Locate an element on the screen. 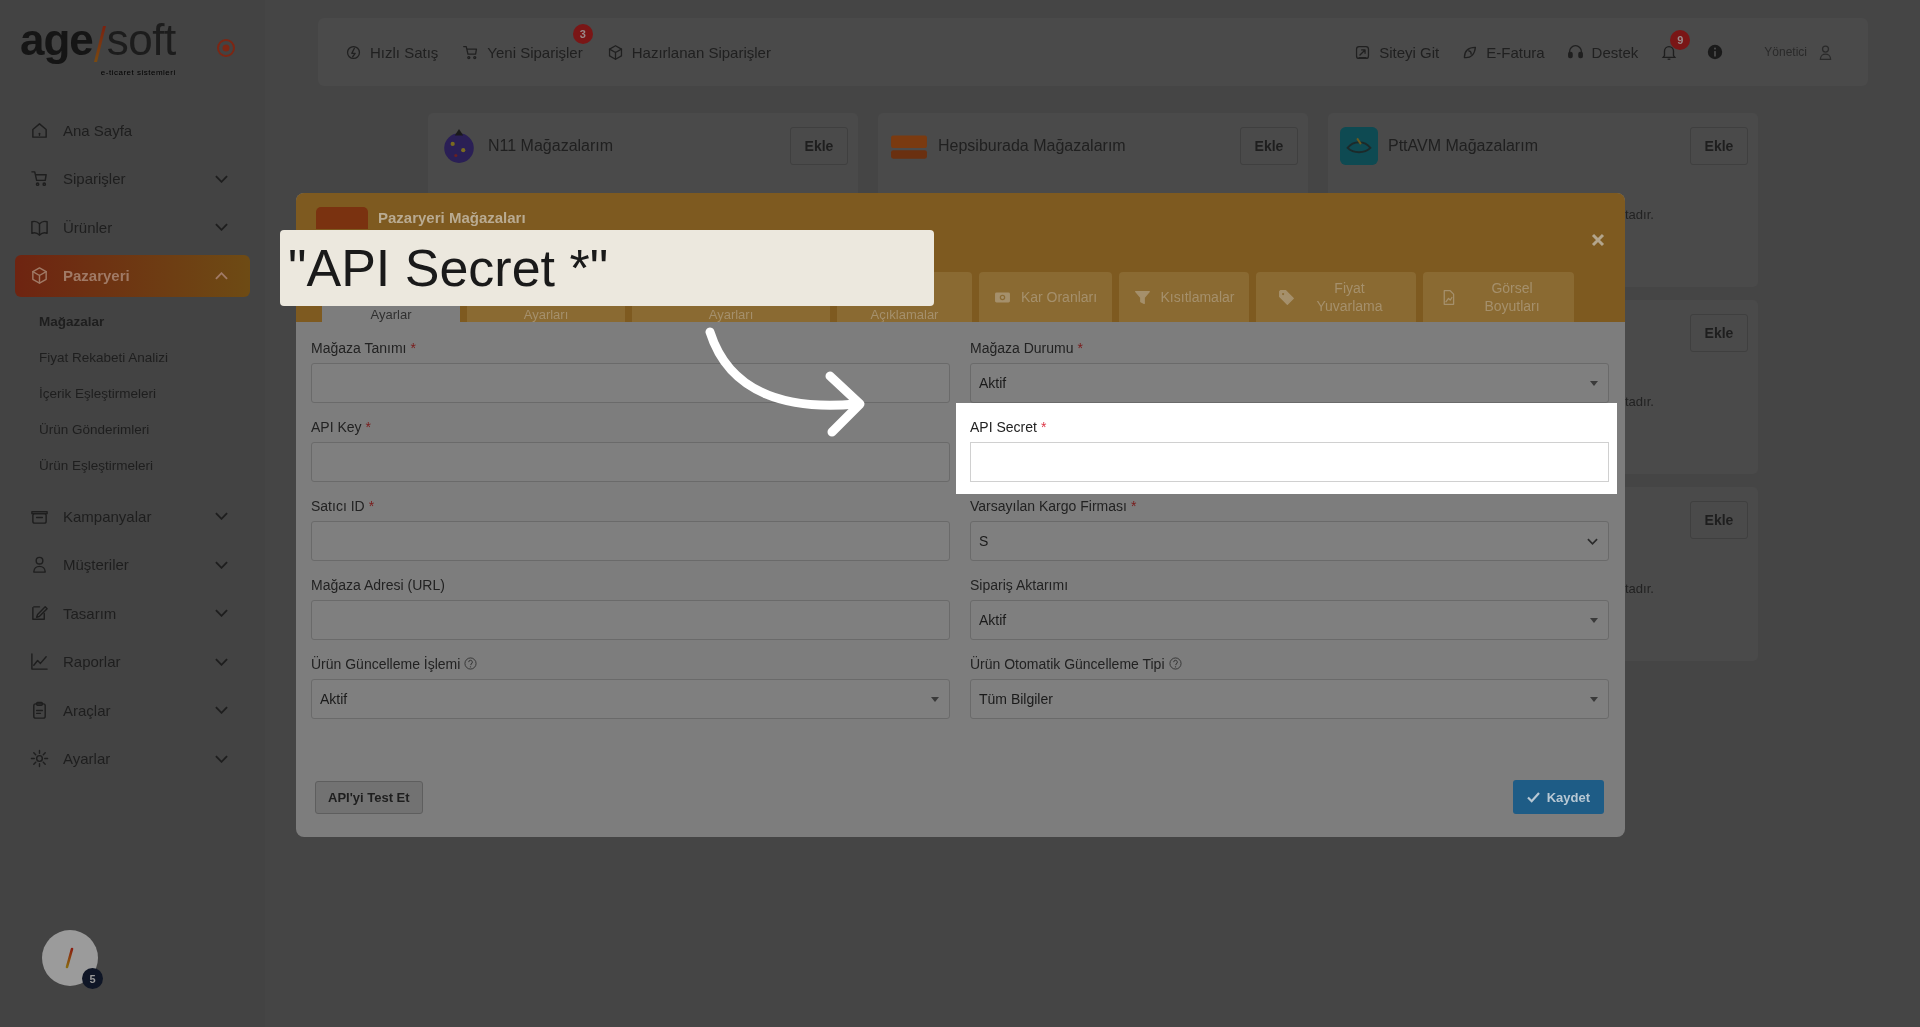 This screenshot has width=1920, height=1027. edit-icon is located at coordinates (39, 613).